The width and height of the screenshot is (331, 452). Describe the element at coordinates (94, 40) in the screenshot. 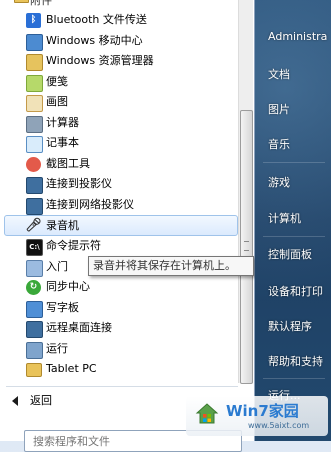

I see `menu-item-label: Windows 移动中心` at that location.